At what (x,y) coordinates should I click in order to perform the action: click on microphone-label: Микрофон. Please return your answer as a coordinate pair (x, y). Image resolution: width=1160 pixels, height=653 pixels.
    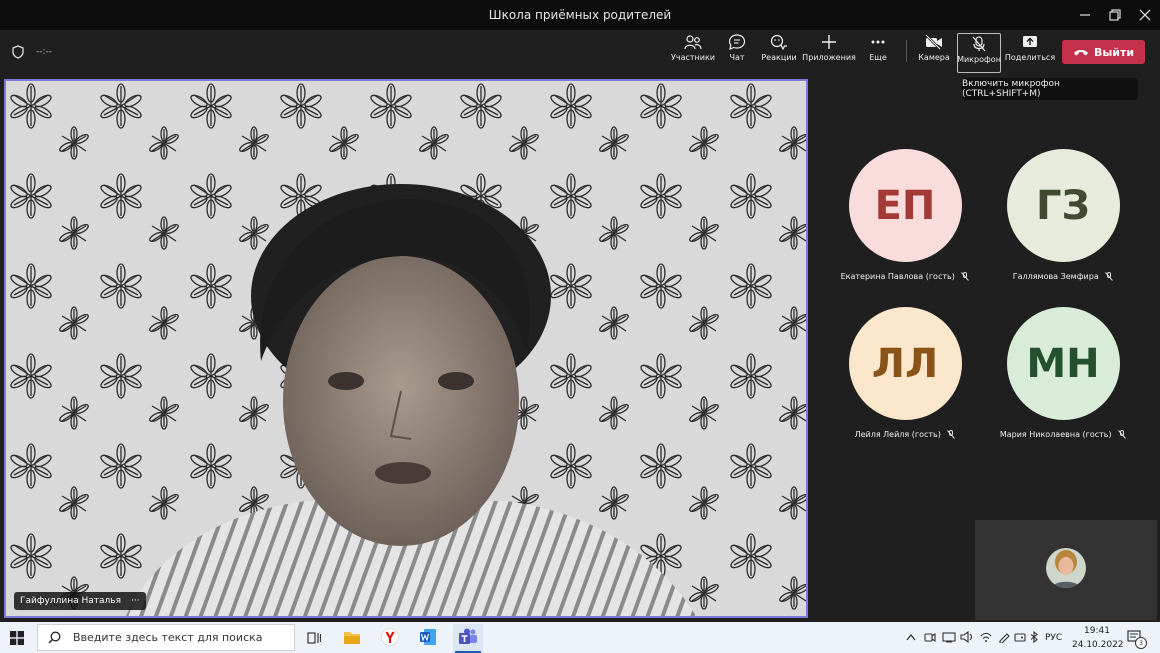
    Looking at the image, I should click on (979, 59).